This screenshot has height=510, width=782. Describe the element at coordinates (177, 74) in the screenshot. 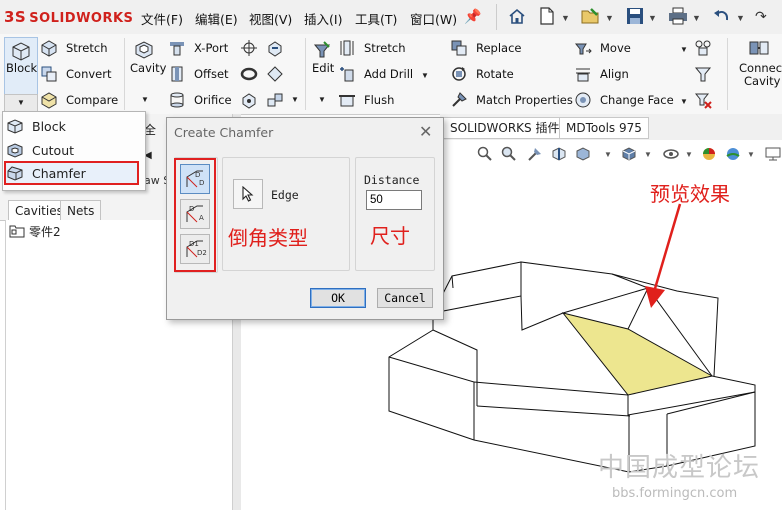

I see `offset-icon` at that location.